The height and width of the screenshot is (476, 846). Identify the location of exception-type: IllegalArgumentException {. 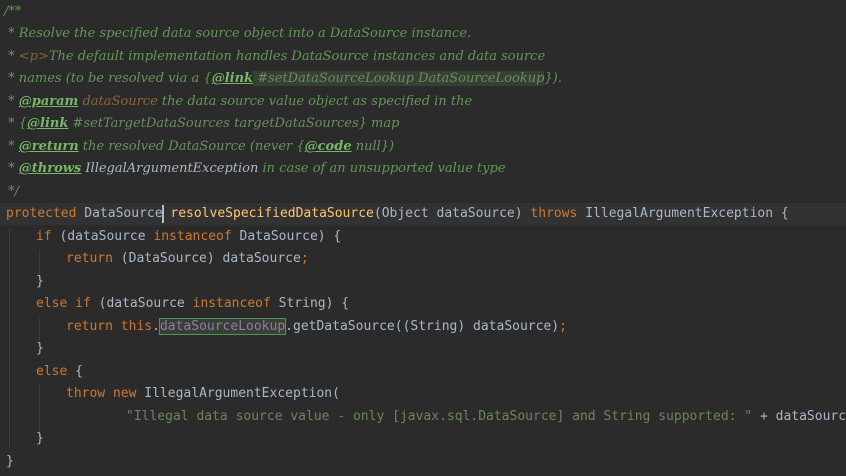
(683, 213).